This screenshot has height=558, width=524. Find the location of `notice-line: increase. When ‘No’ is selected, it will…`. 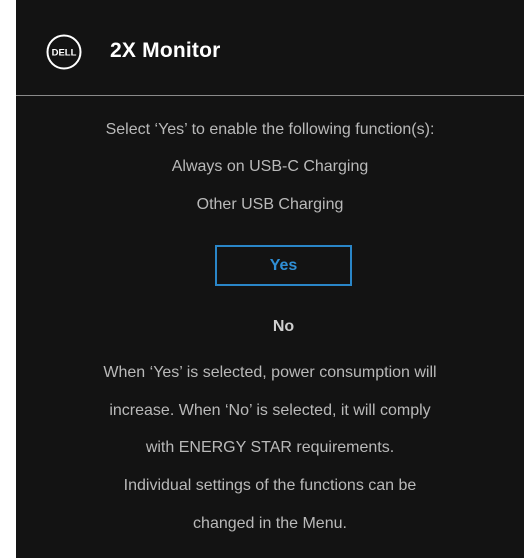

notice-line: increase. When ‘No’ is selected, it will… is located at coordinates (270, 410).